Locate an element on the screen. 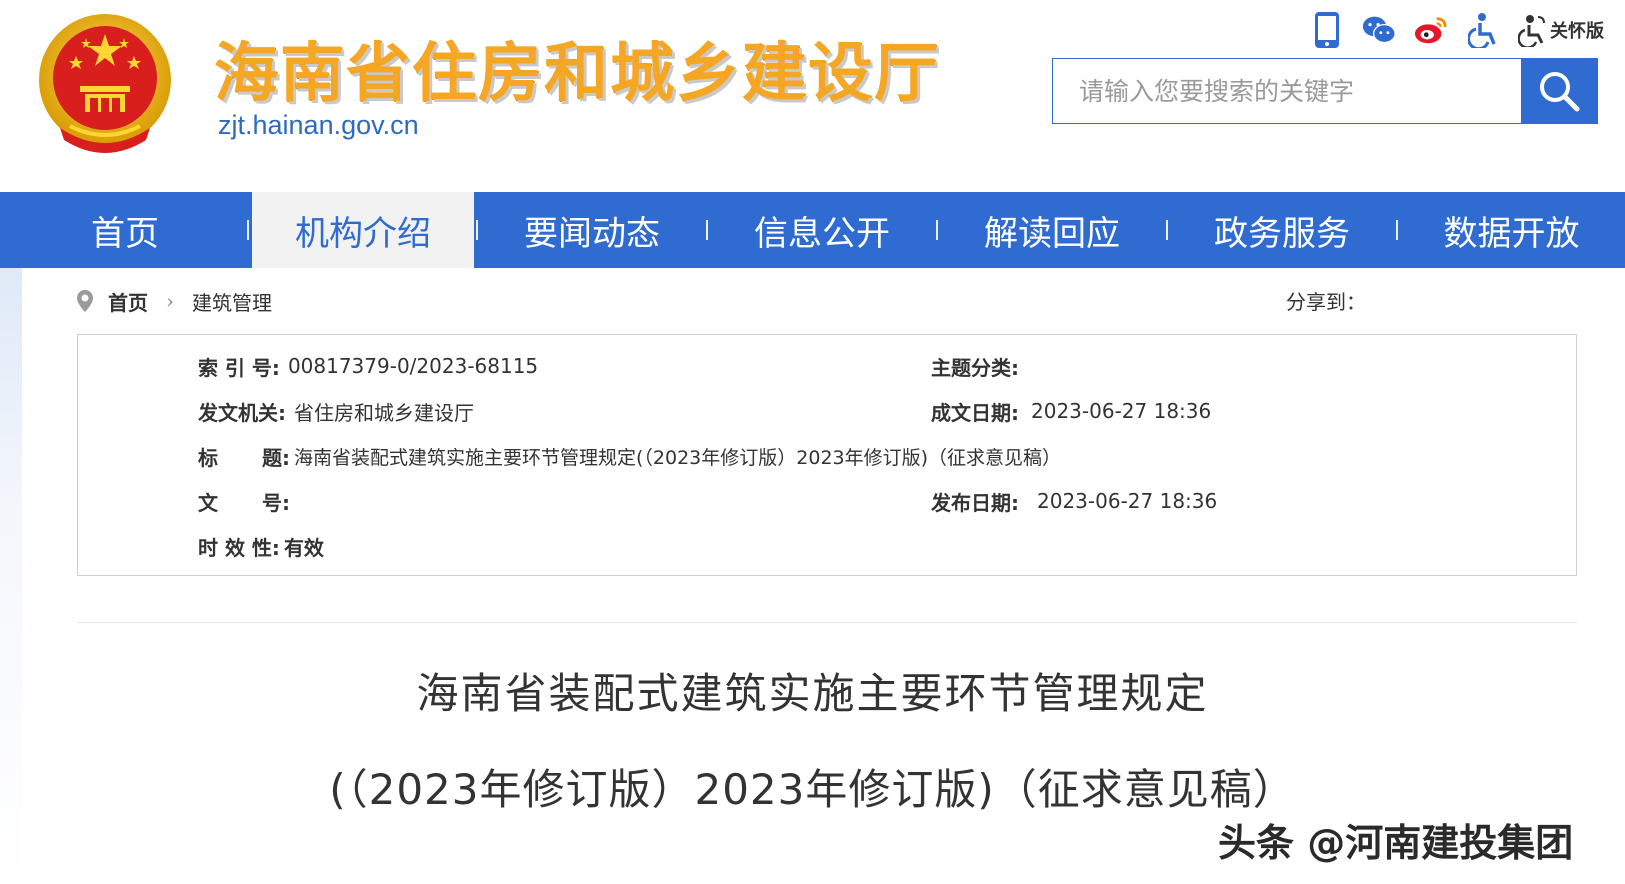 The image size is (1625, 884). info-docno-label-a: 文 is located at coordinates (208, 502).